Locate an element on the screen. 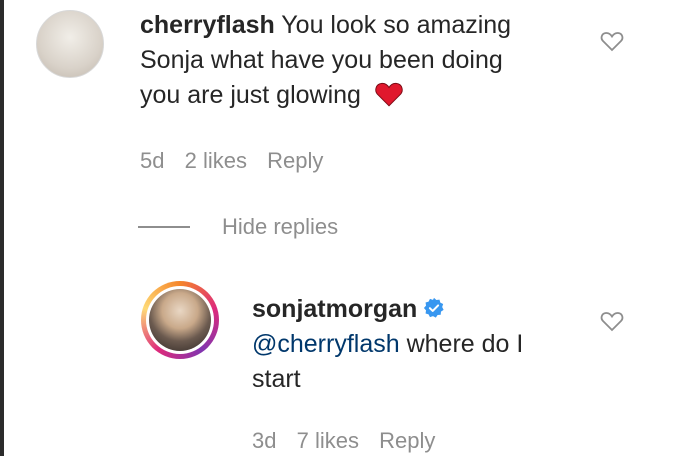  comment-age: 5d is located at coordinates (152, 160).